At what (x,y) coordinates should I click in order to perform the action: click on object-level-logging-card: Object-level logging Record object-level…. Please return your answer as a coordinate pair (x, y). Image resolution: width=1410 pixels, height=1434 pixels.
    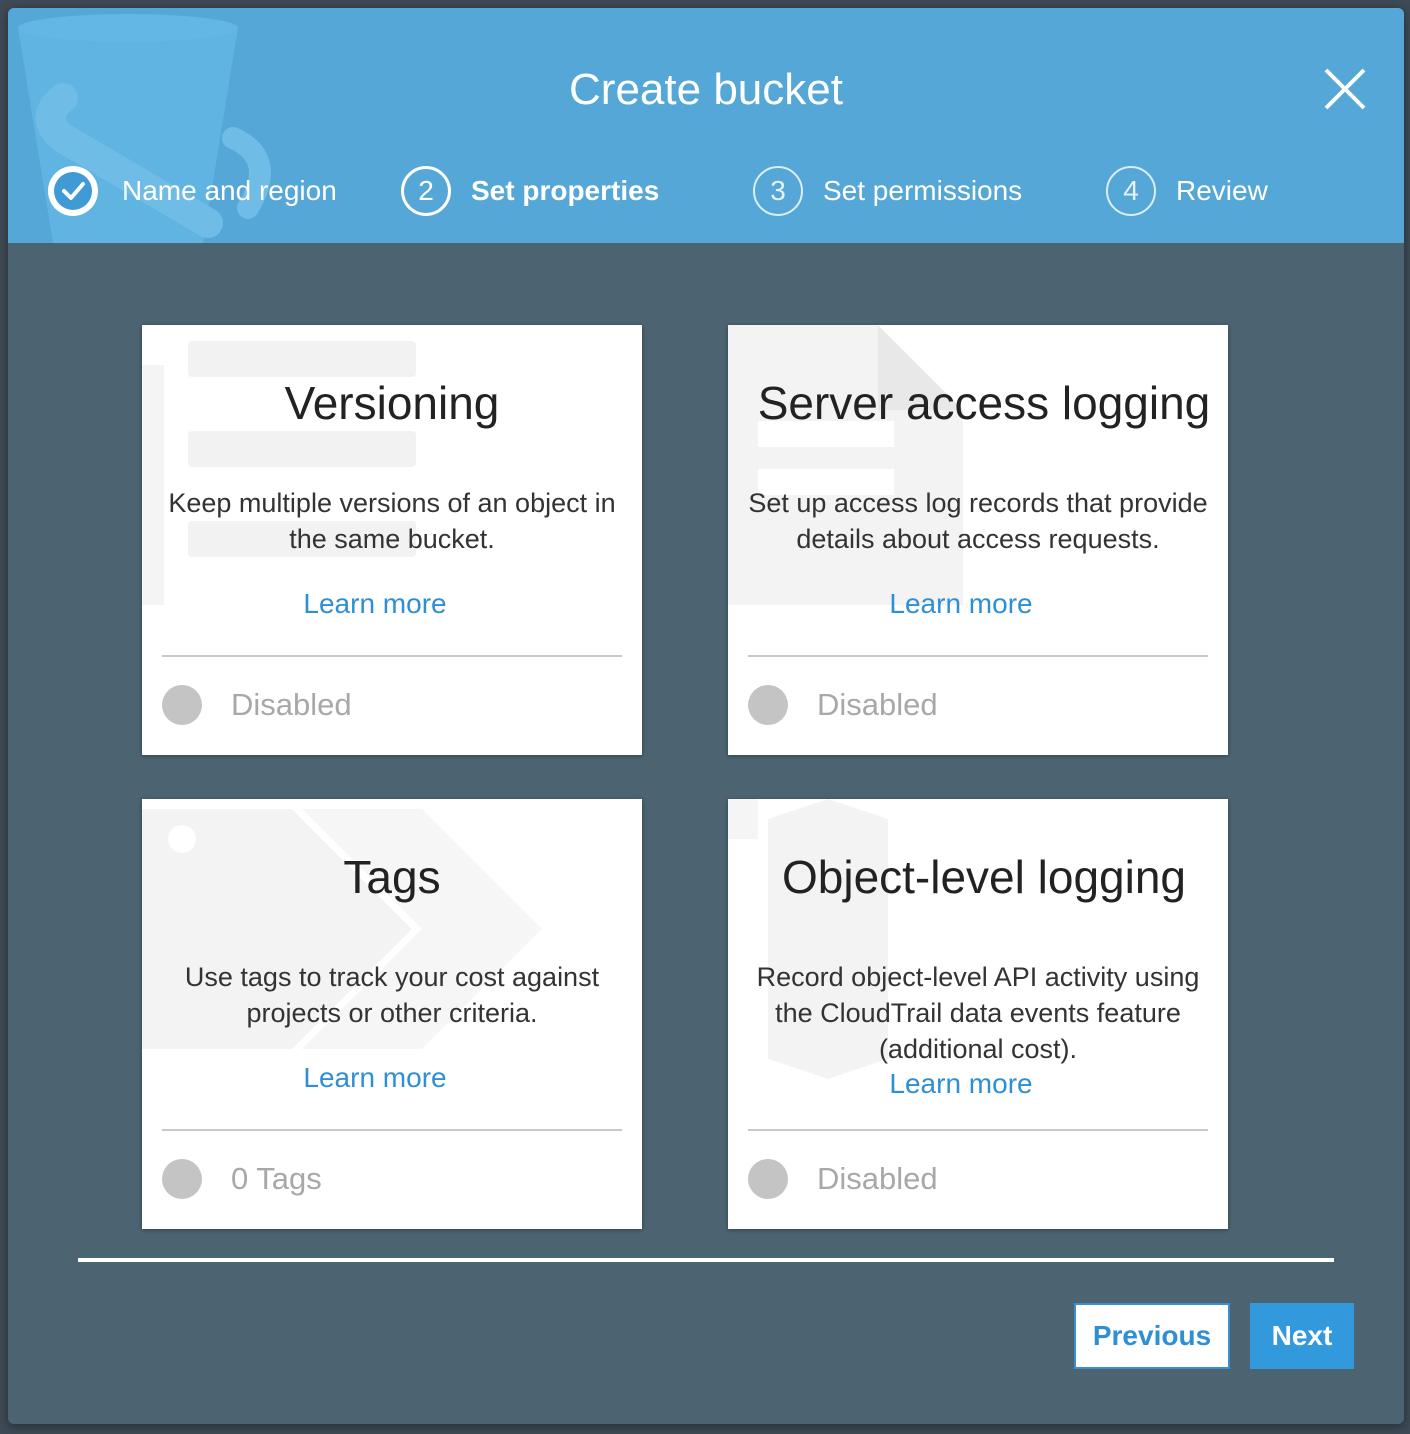
    Looking at the image, I should click on (978, 1014).